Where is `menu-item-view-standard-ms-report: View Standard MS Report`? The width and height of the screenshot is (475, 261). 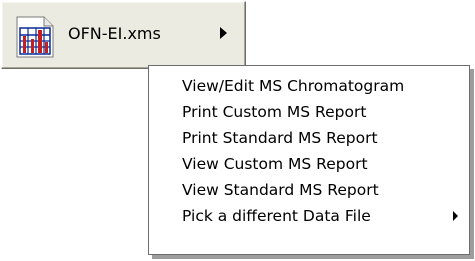 menu-item-view-standard-ms-report: View Standard MS Report is located at coordinates (309, 190).